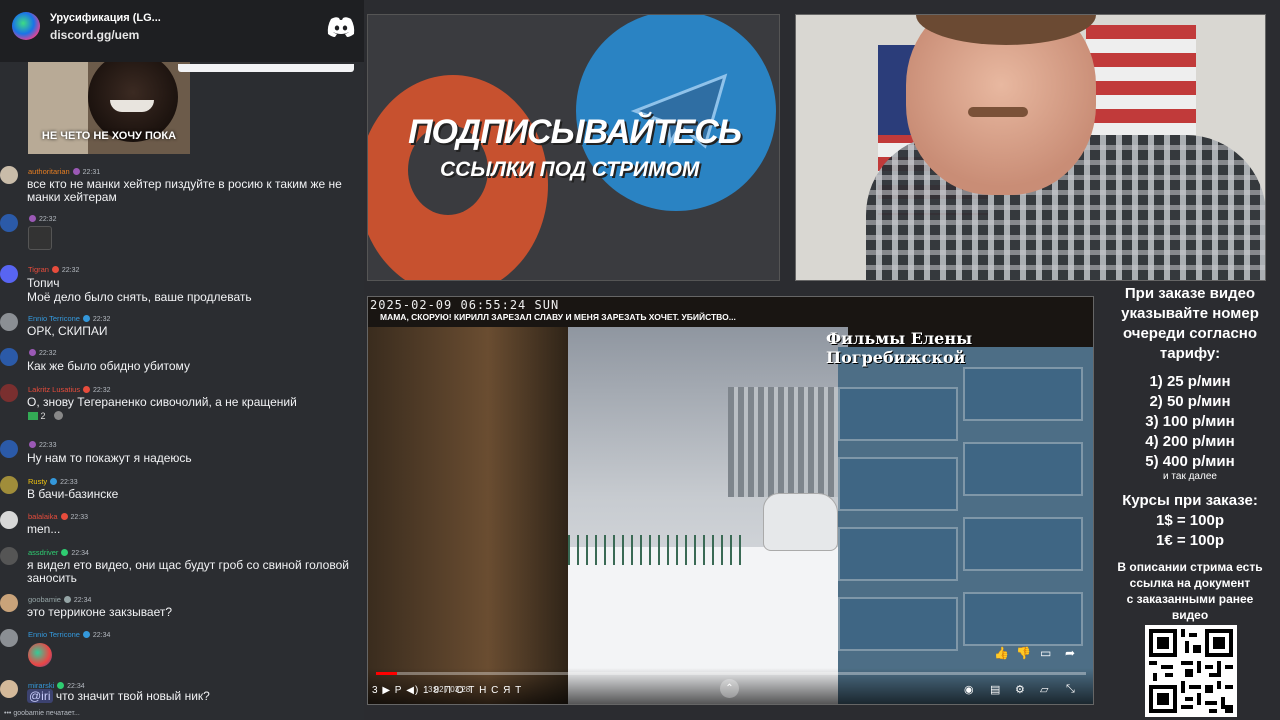 The width and height of the screenshot is (1280, 720). Describe the element at coordinates (449, 689) in the screenshot. I see `video-time: 3:02 / 03:28` at that location.